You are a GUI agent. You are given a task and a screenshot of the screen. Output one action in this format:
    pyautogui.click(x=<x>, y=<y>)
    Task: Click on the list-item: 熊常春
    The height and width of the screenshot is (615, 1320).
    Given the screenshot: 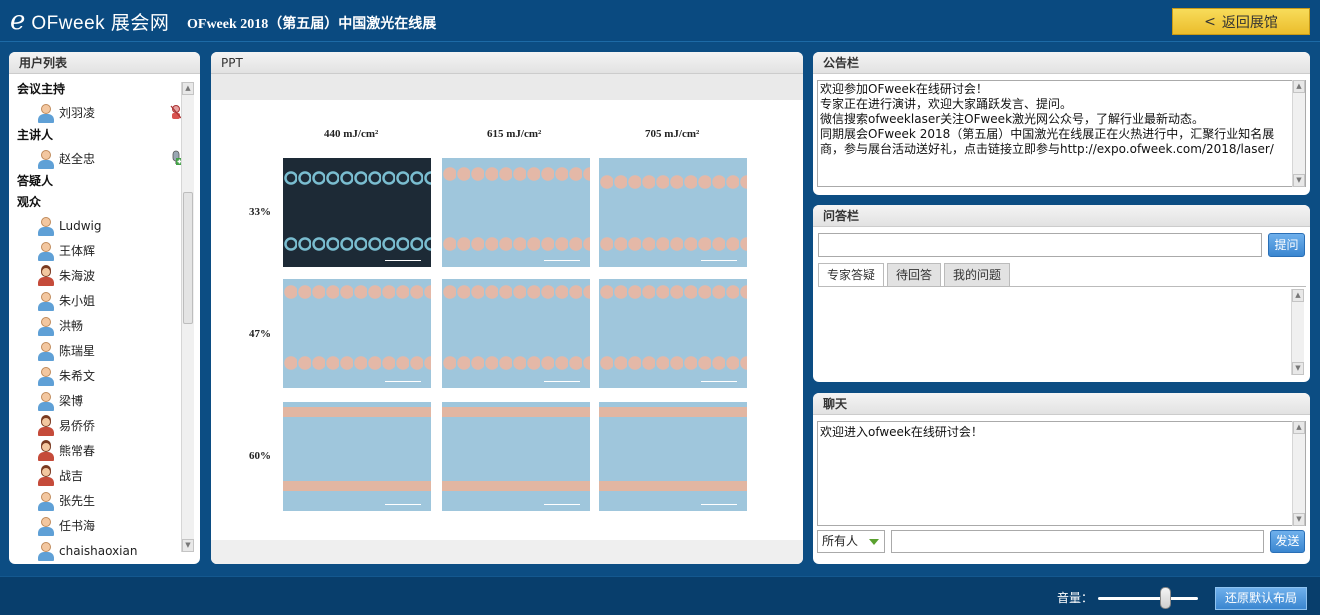 What is the action you would take?
    pyautogui.click(x=103, y=450)
    